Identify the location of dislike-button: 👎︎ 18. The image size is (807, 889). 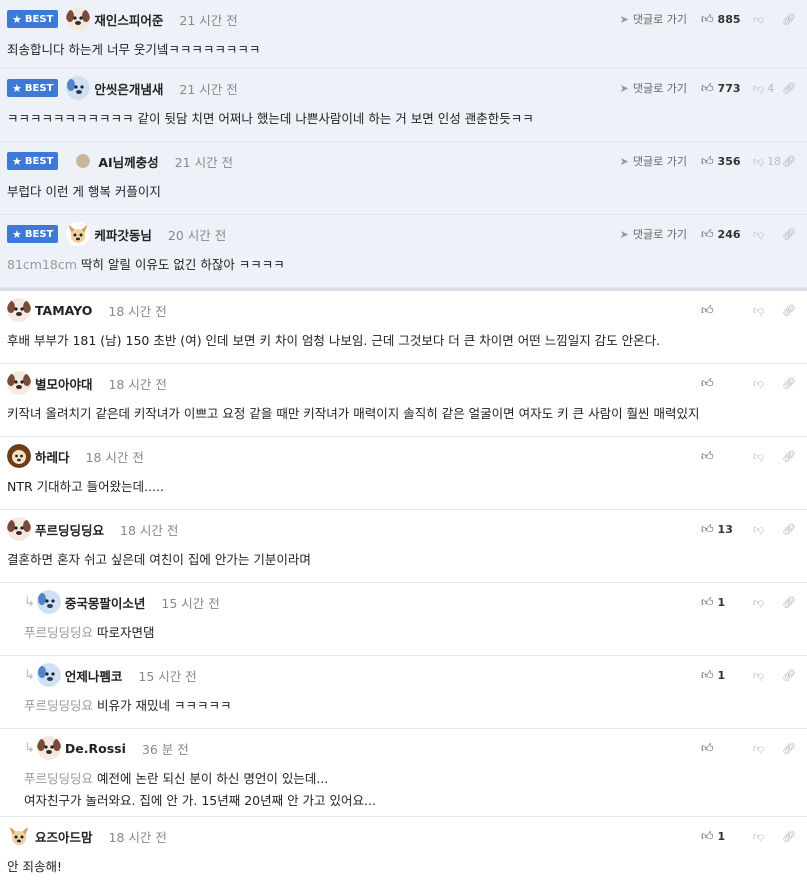
(767, 161).